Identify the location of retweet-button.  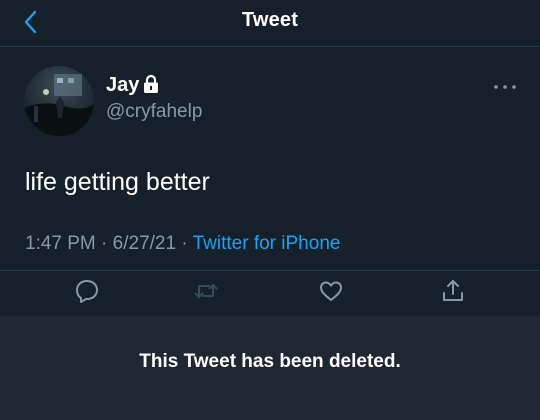
(206, 291).